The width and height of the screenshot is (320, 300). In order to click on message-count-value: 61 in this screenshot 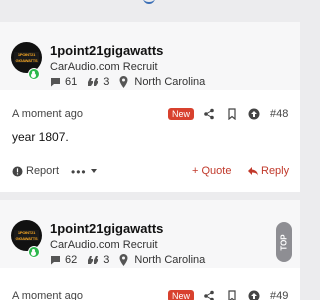, I will do `click(71, 82)`.